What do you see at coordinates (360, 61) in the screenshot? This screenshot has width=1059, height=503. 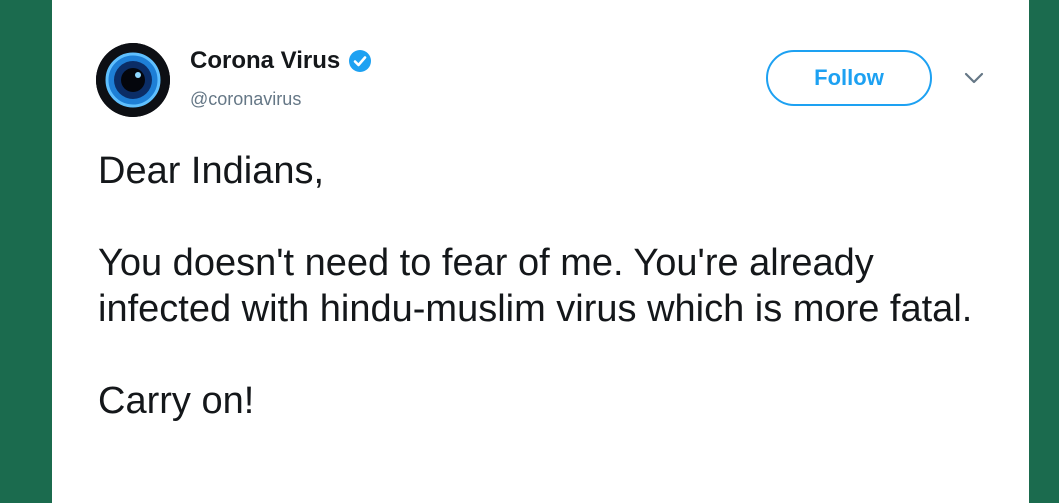 I see `verified-badge-icon` at bounding box center [360, 61].